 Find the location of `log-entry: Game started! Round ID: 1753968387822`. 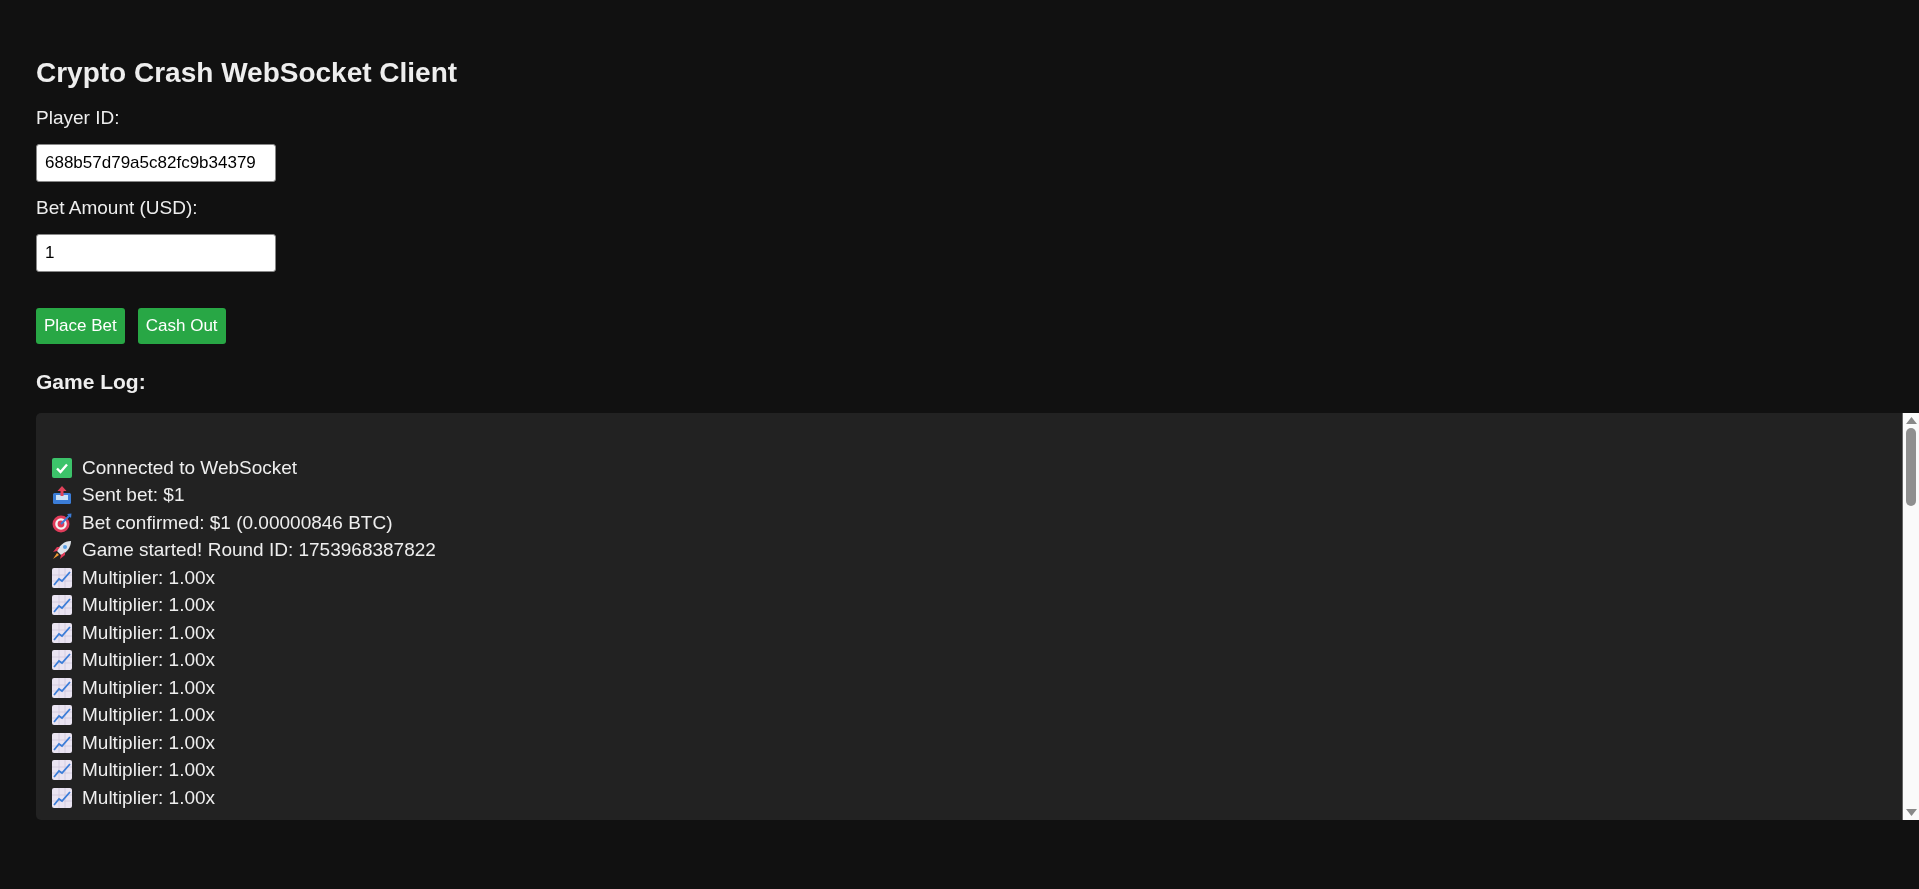

log-entry: Game started! Round ID: 1753968387822 is located at coordinates (259, 550).